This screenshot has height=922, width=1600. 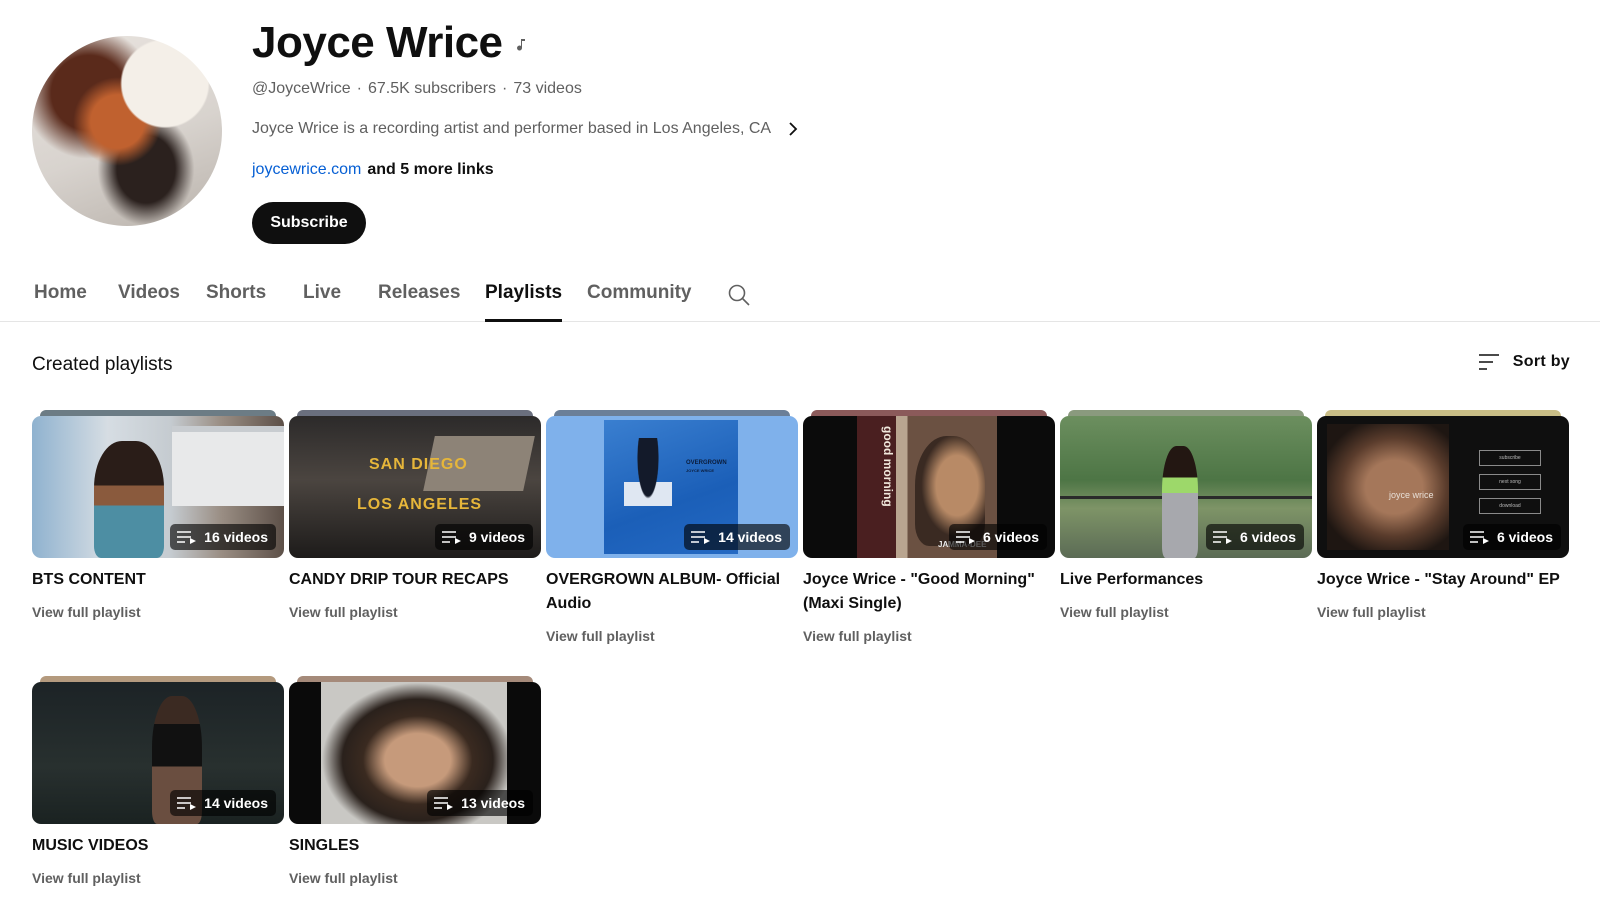 What do you see at coordinates (1443, 580) in the screenshot?
I see `playlist-title: Joyce Wrice - "Stay Around" EP` at bounding box center [1443, 580].